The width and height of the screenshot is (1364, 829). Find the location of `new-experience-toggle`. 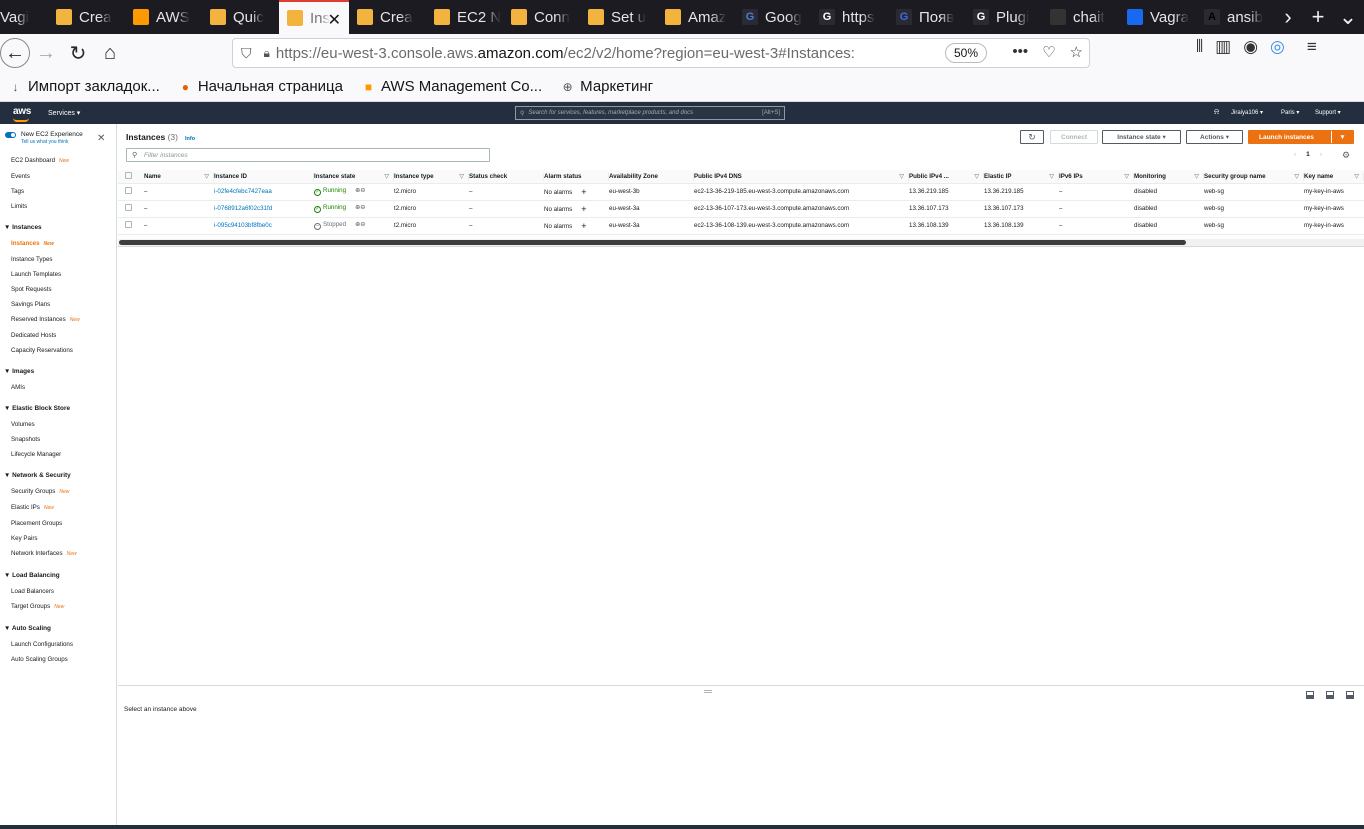

new-experience-toggle is located at coordinates (10, 135).